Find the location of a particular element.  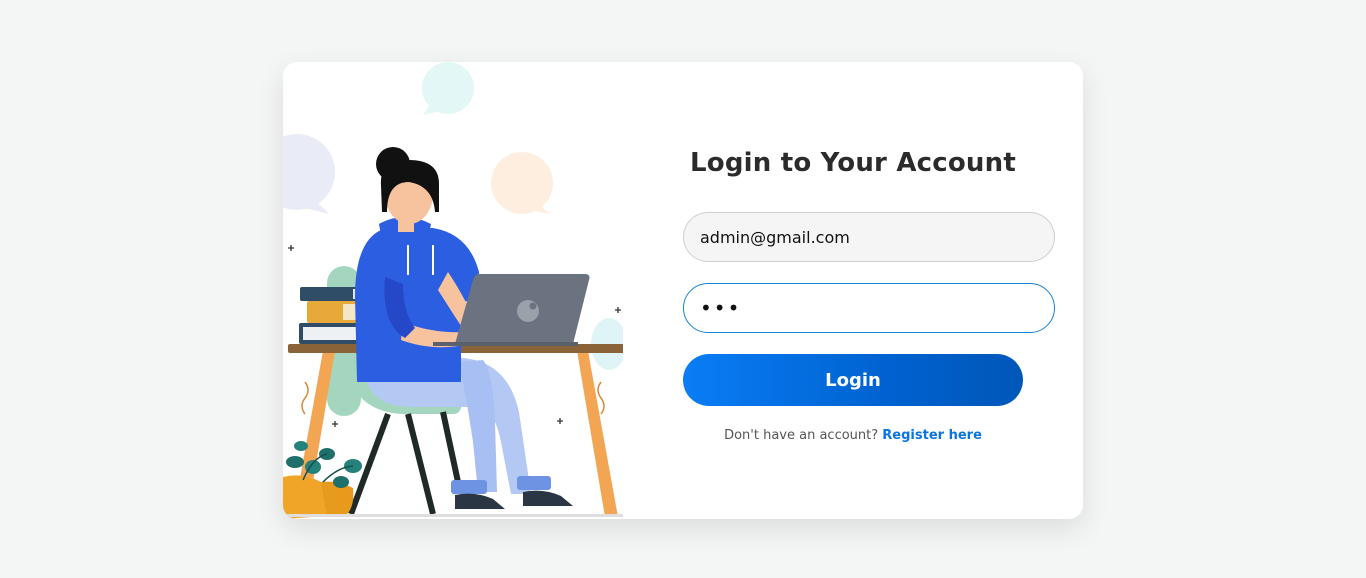

email-field is located at coordinates (869, 237).